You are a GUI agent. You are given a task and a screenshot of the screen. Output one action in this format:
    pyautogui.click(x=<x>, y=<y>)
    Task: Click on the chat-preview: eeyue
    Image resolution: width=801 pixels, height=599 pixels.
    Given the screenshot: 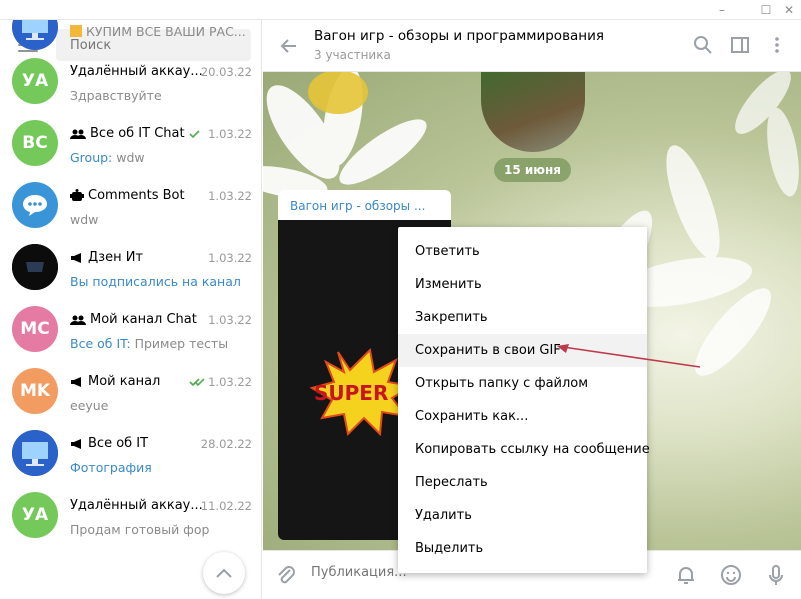 What is the action you would take?
    pyautogui.click(x=89, y=405)
    